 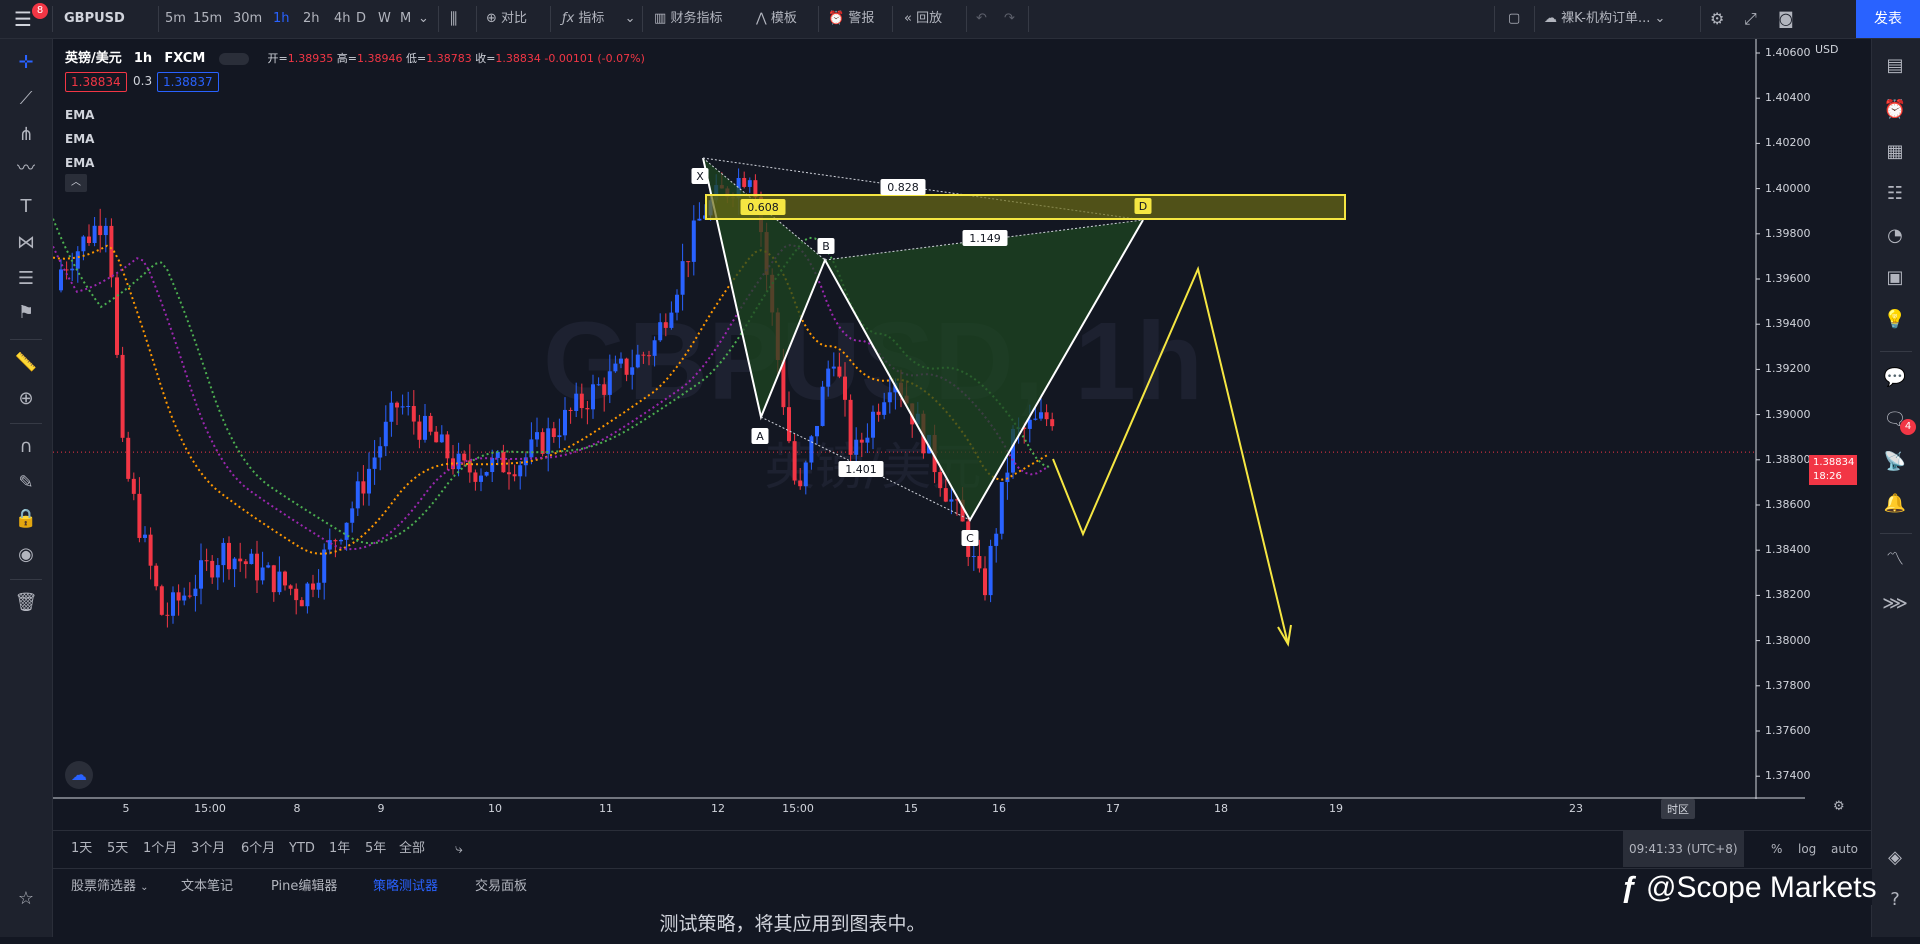 What do you see at coordinates (26, 899) in the screenshot?
I see `star-icon: ☆` at bounding box center [26, 899].